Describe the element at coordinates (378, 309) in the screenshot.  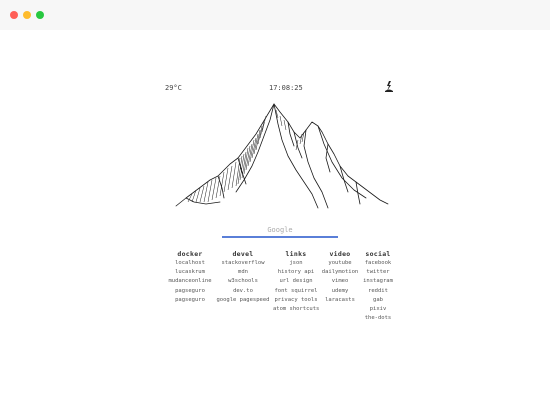
I see `link-item: pixiv` at that location.